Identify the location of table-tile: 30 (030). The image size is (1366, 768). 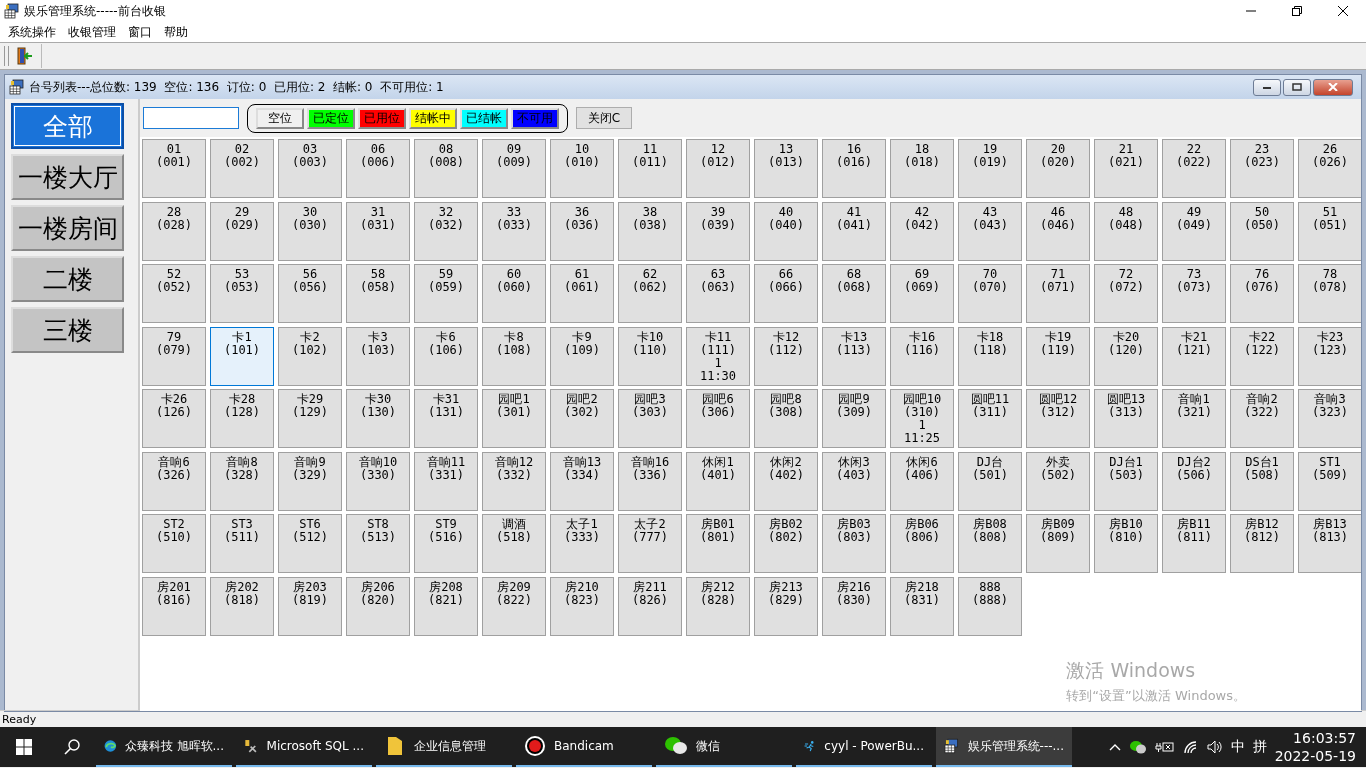
(310, 231).